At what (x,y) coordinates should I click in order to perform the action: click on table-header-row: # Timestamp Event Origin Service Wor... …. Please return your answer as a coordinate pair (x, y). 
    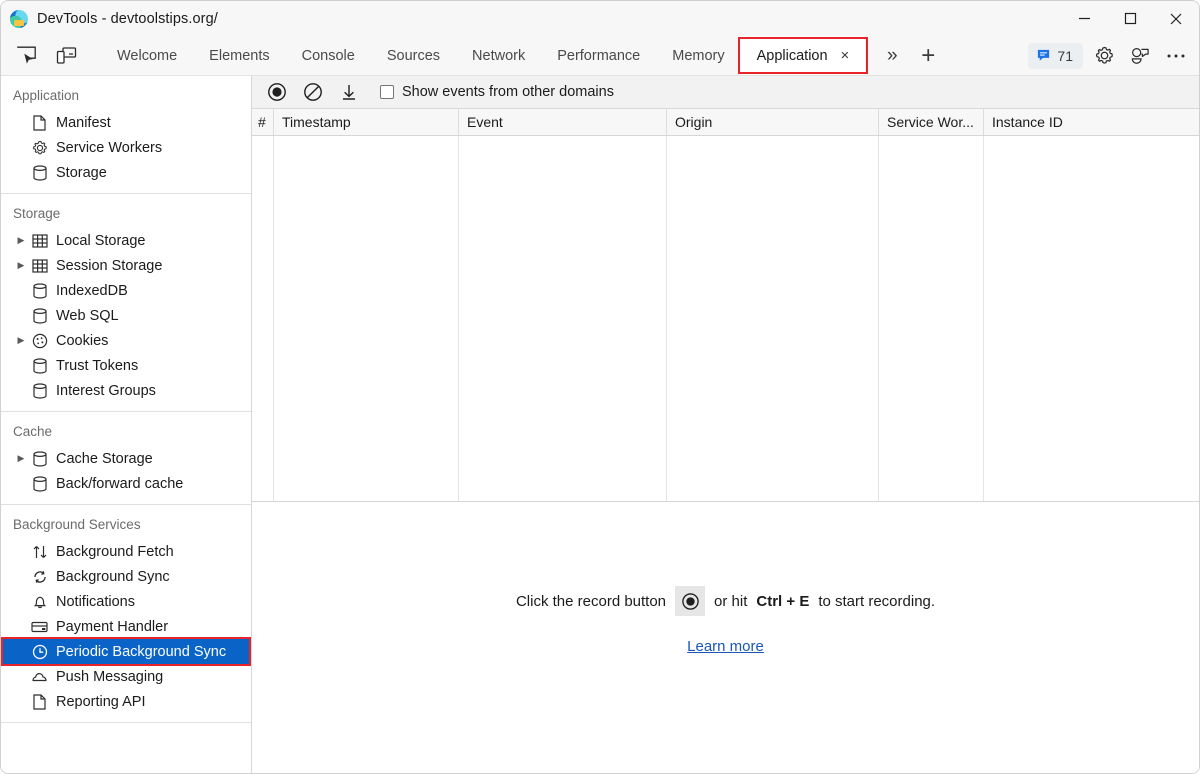
    Looking at the image, I should click on (725, 122).